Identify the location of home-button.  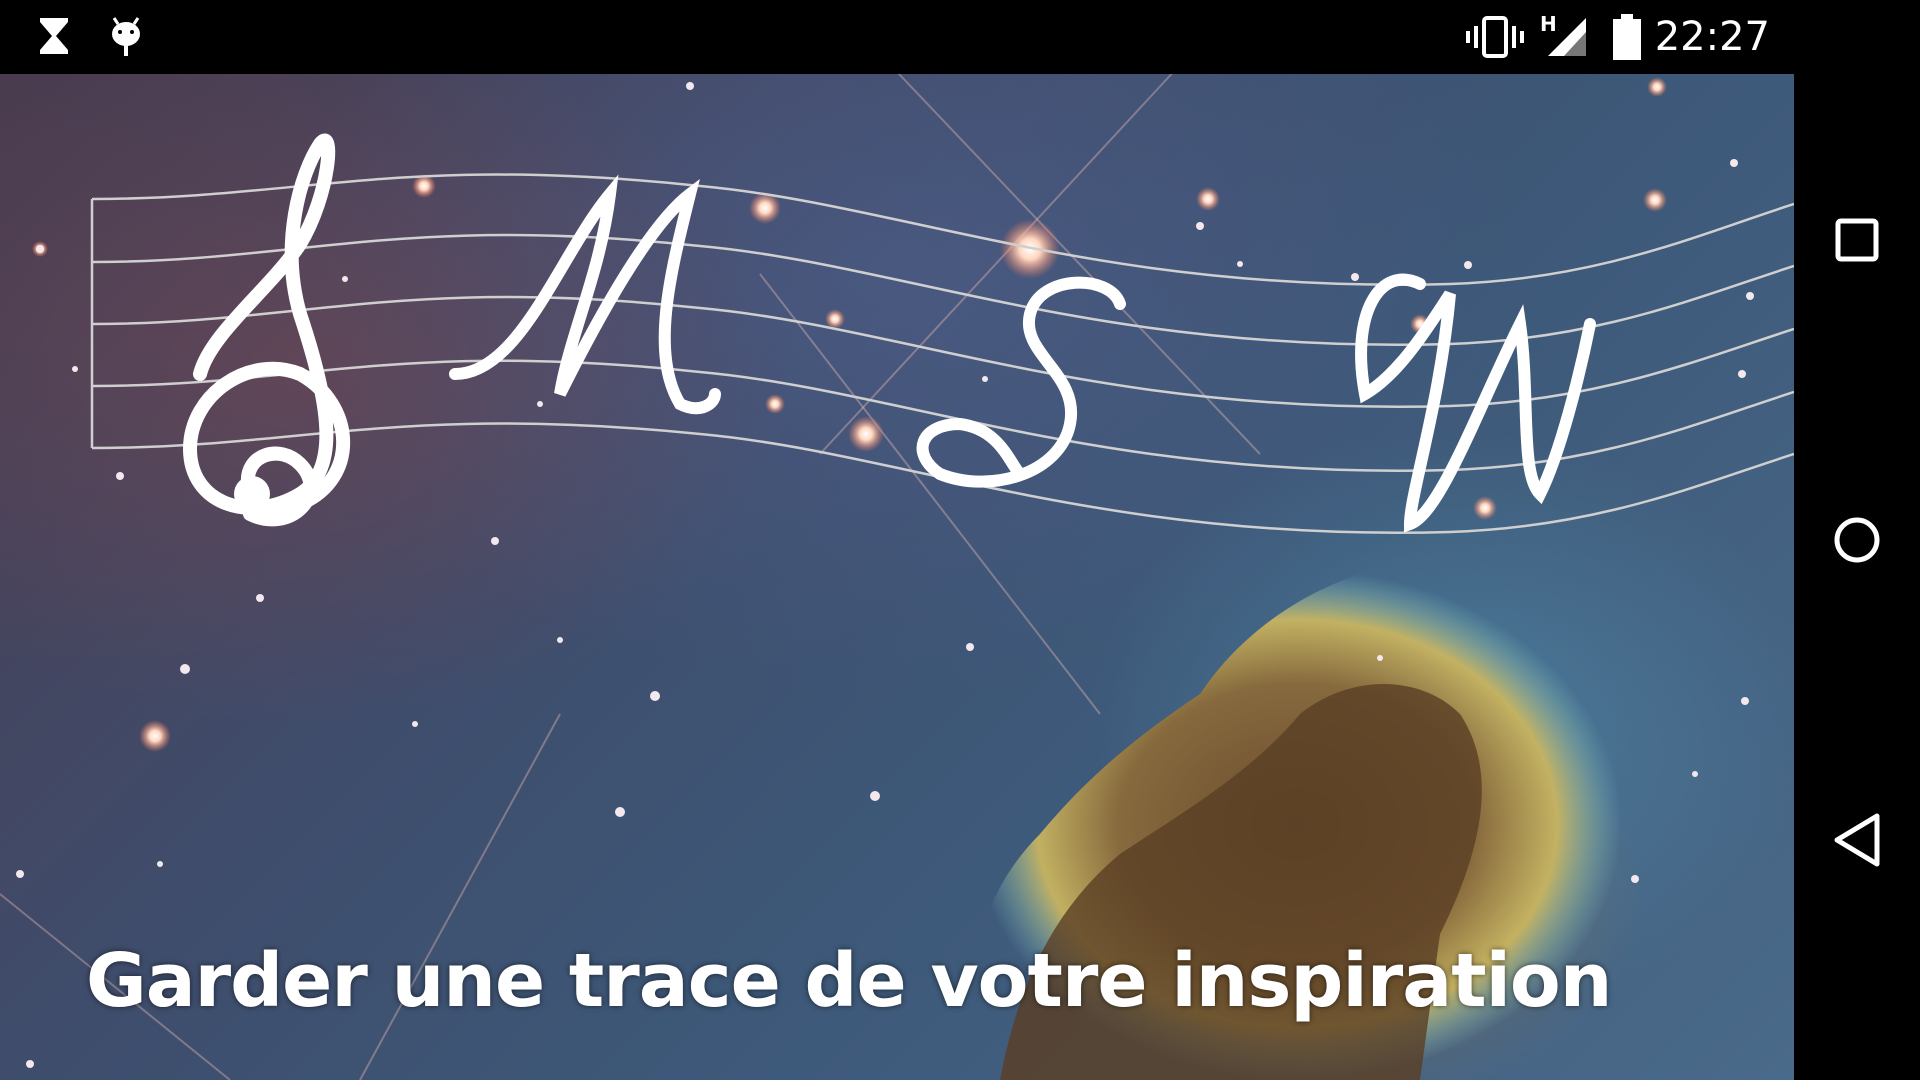
(1857, 540).